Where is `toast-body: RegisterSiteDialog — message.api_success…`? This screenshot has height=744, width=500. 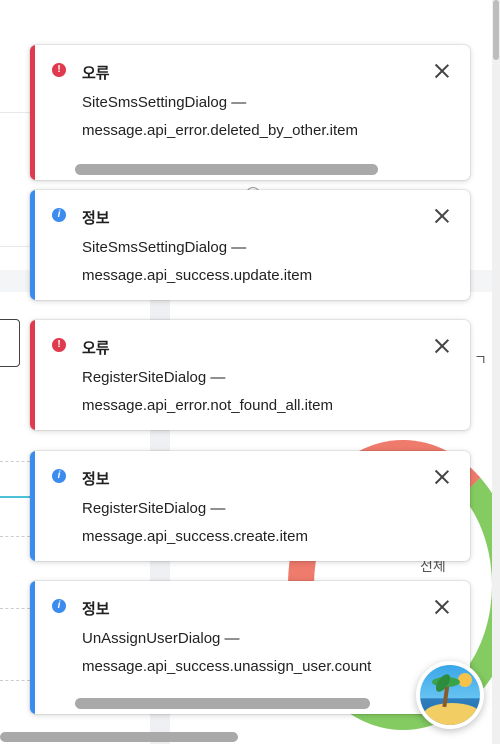
toast-body: RegisterSiteDialog — message.api_success… is located at coordinates (243, 523).